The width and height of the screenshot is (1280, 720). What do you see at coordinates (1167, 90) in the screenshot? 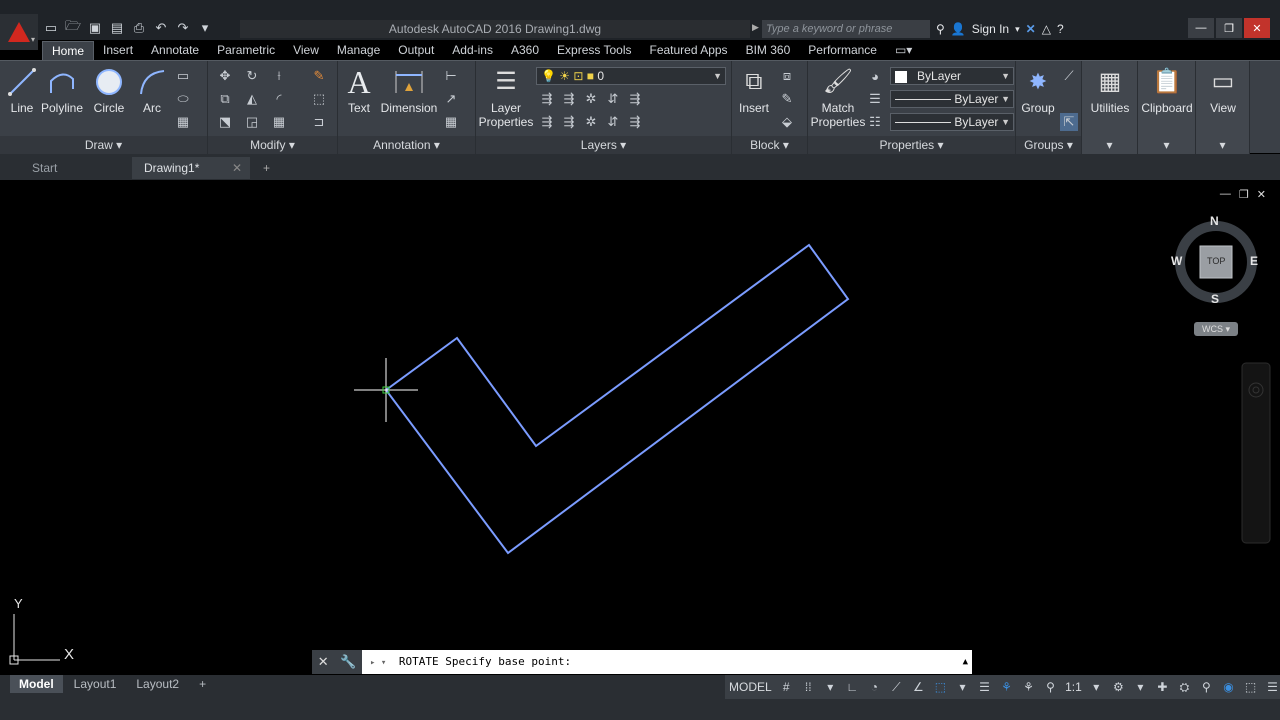
I see `clipboard-tool: 📋 Clipboard` at bounding box center [1167, 90].